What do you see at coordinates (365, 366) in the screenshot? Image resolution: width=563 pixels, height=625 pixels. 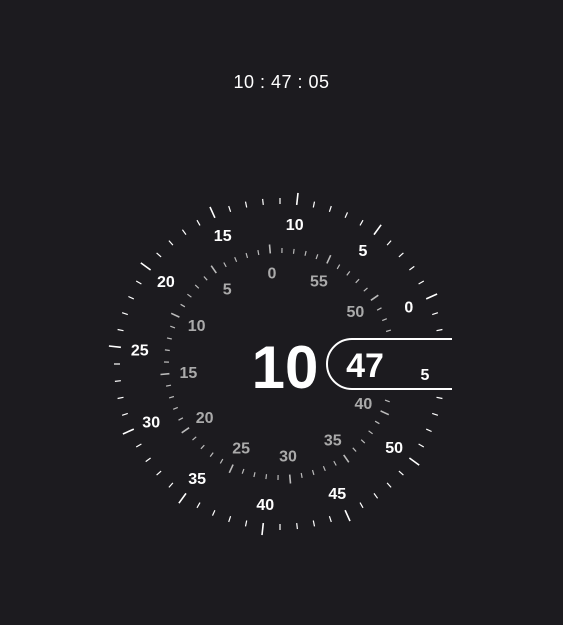 I see `minute-display: 47` at bounding box center [365, 366].